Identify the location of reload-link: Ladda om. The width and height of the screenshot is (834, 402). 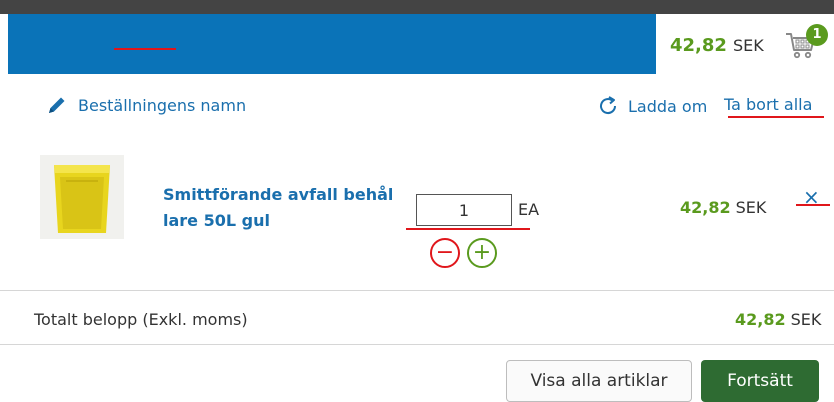
(651, 106).